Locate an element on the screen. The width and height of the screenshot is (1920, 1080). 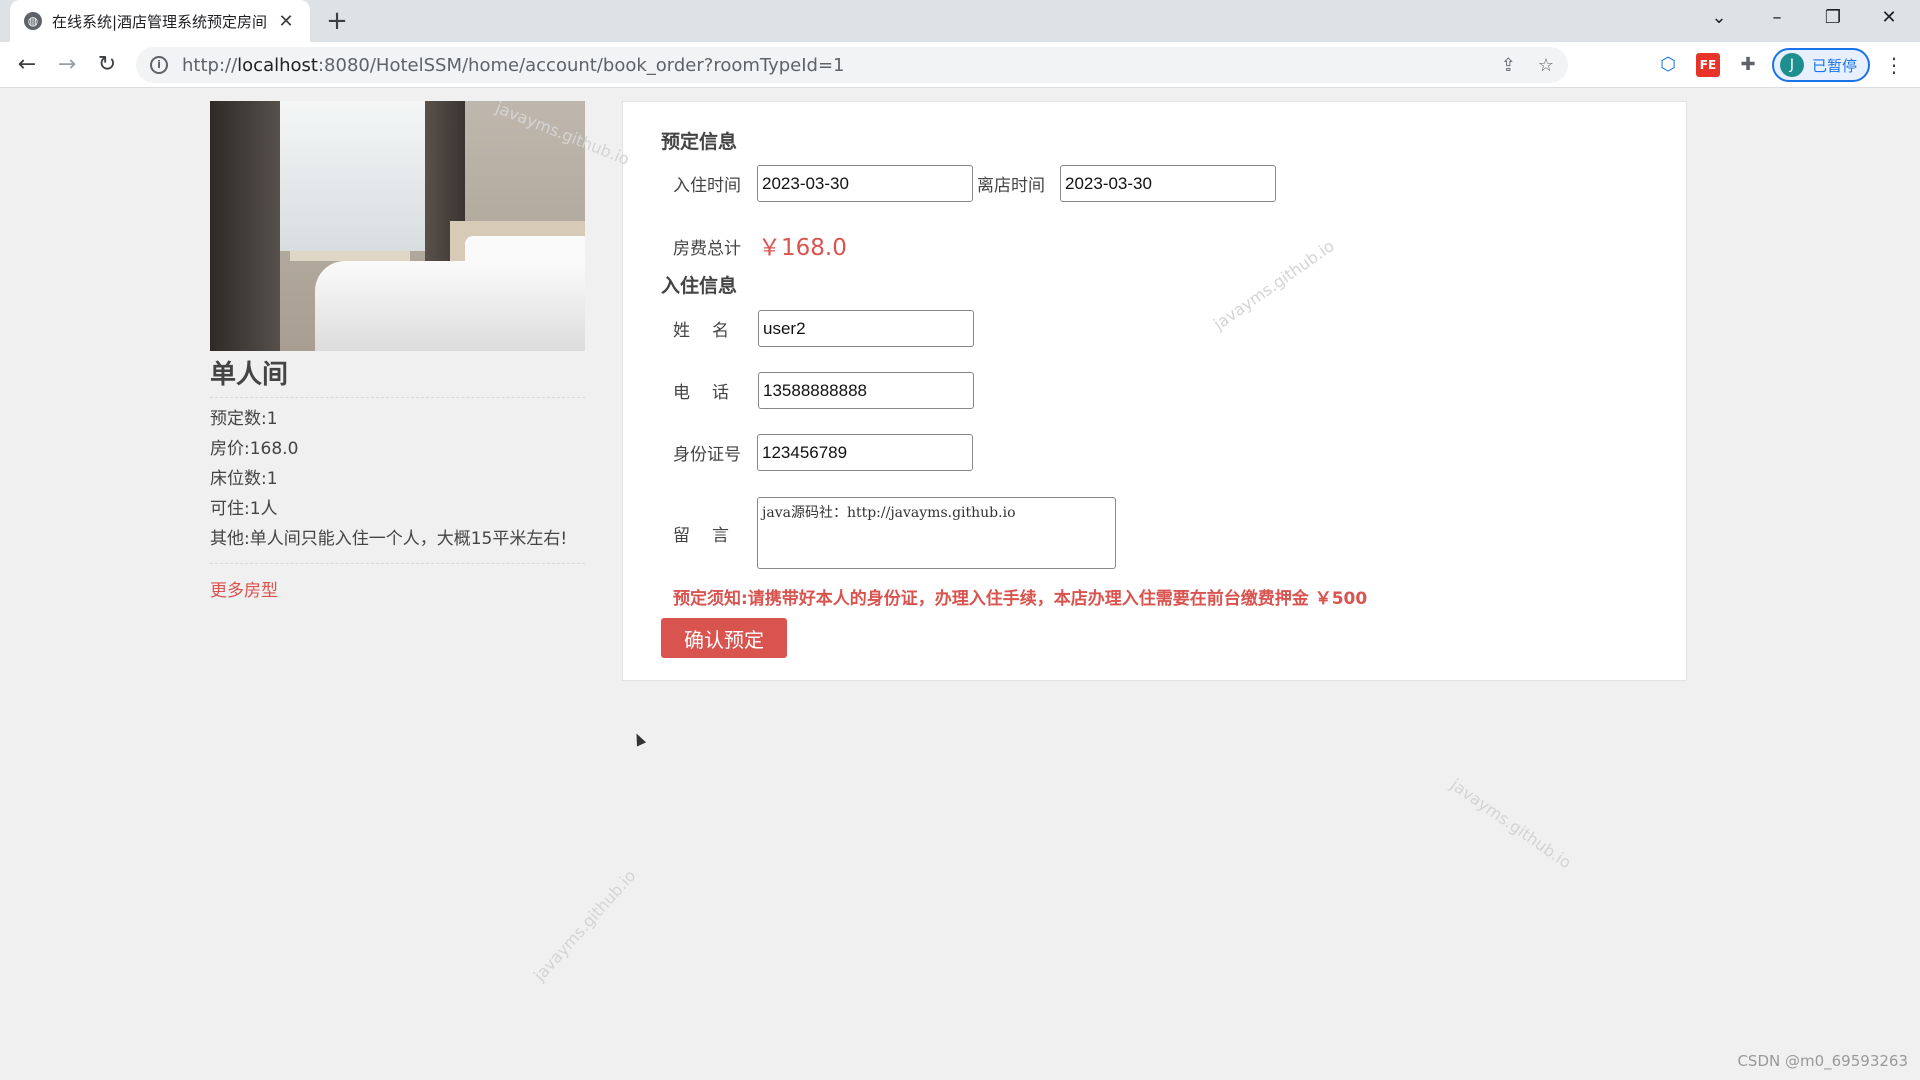
browser-tab-strip: ◍ 在线系统|酒店管理系统预定房间 ✕ + ⌄ – ❐ ✕ is located at coordinates (960, 21).